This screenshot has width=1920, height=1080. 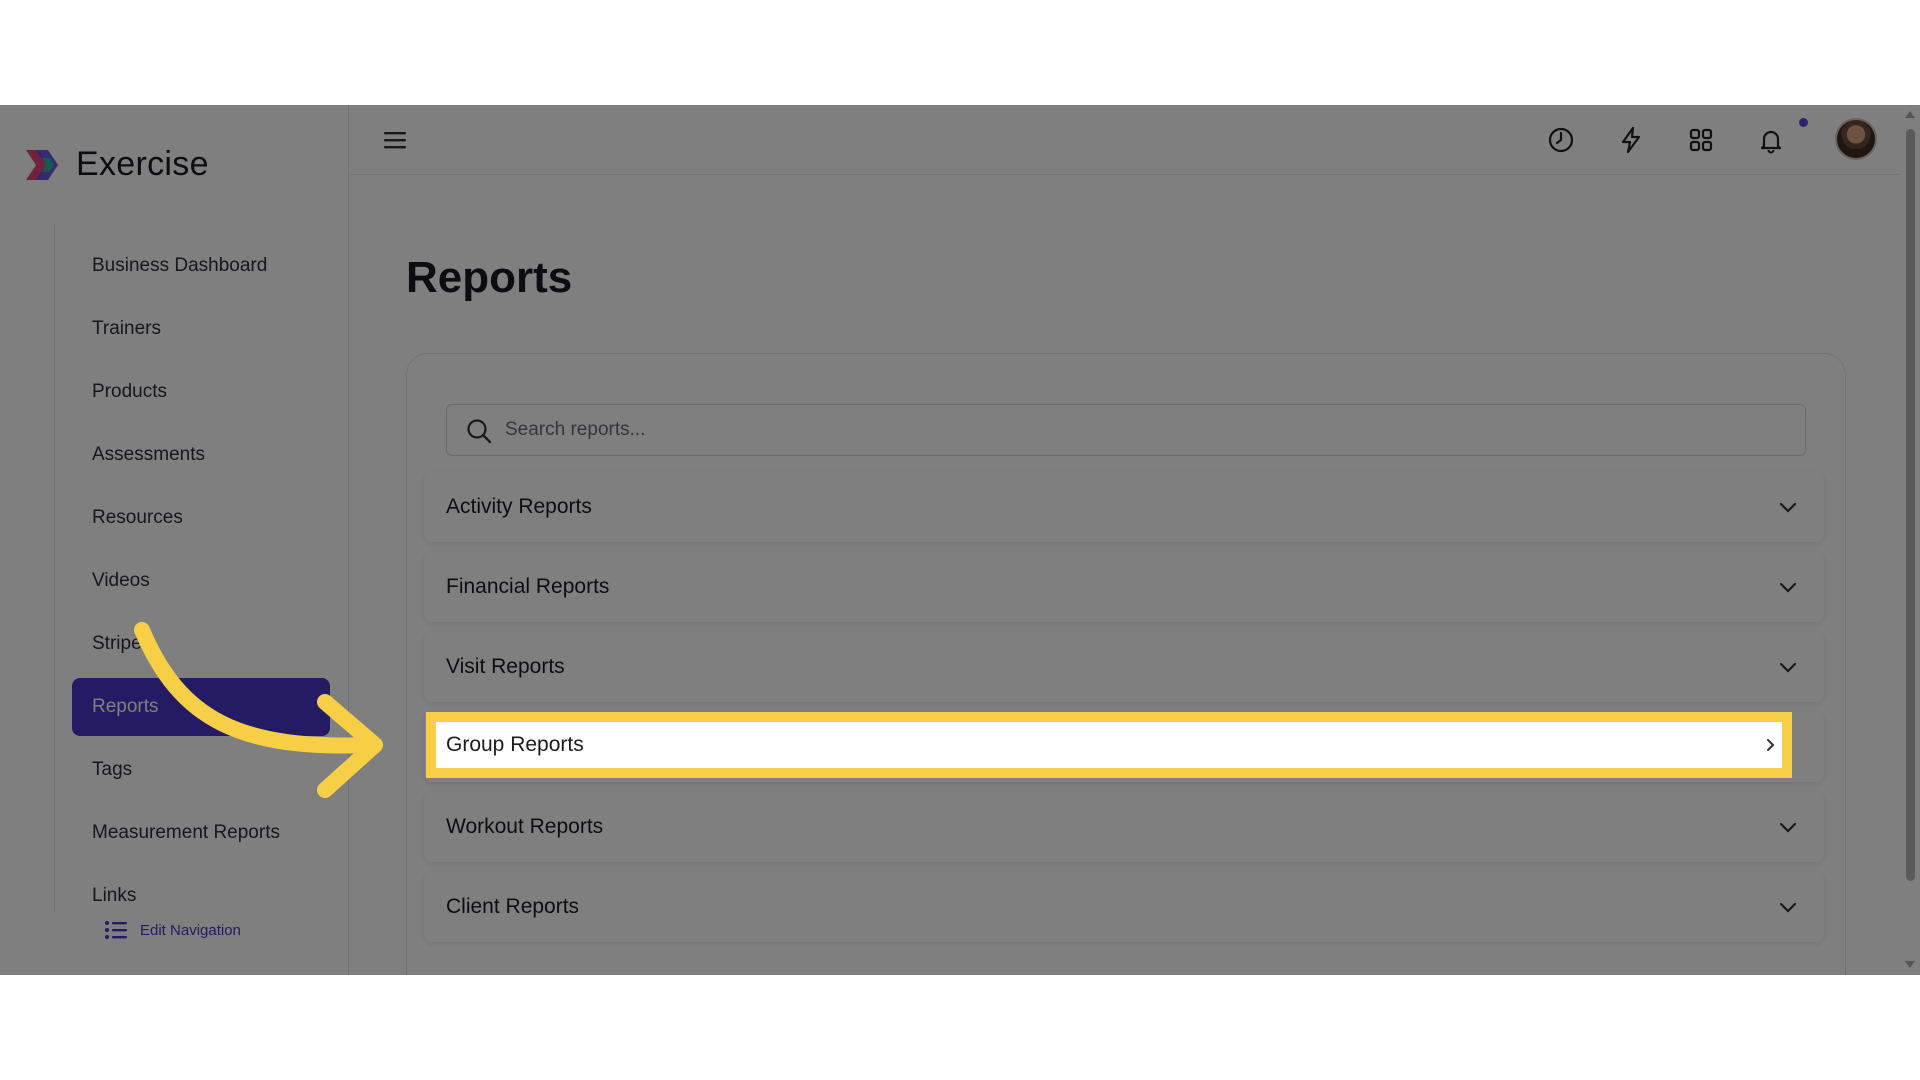 I want to click on accordion-label: Financial Reports, so click(x=528, y=586).